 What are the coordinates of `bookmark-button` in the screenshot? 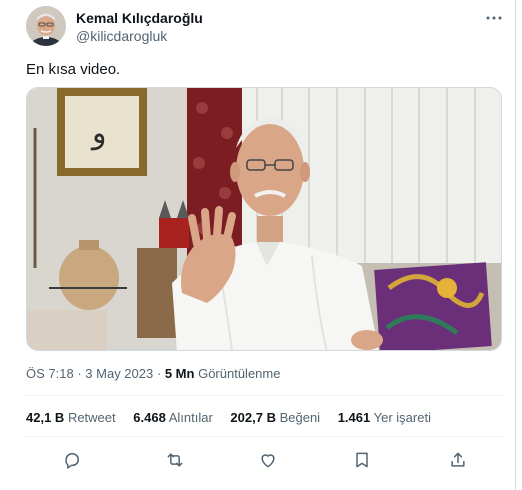 It's located at (363, 461).